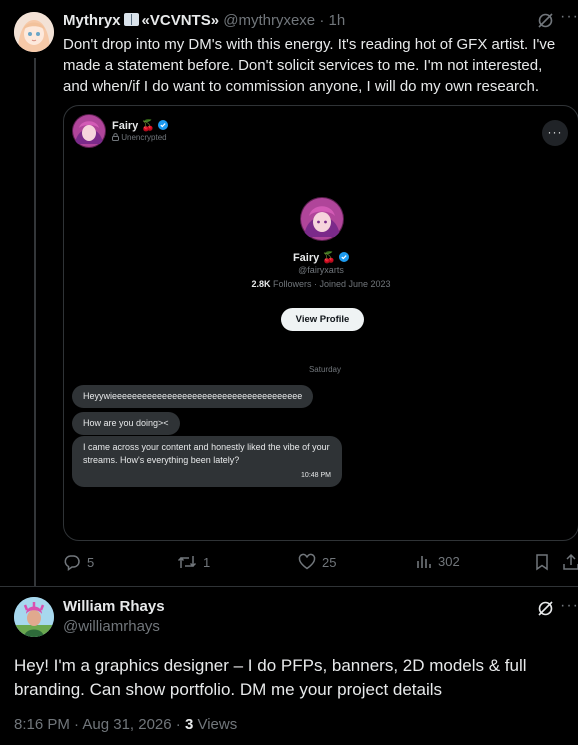 The image size is (578, 745). I want to click on dm-header-name-text: Fairy 🍒, so click(134, 126).